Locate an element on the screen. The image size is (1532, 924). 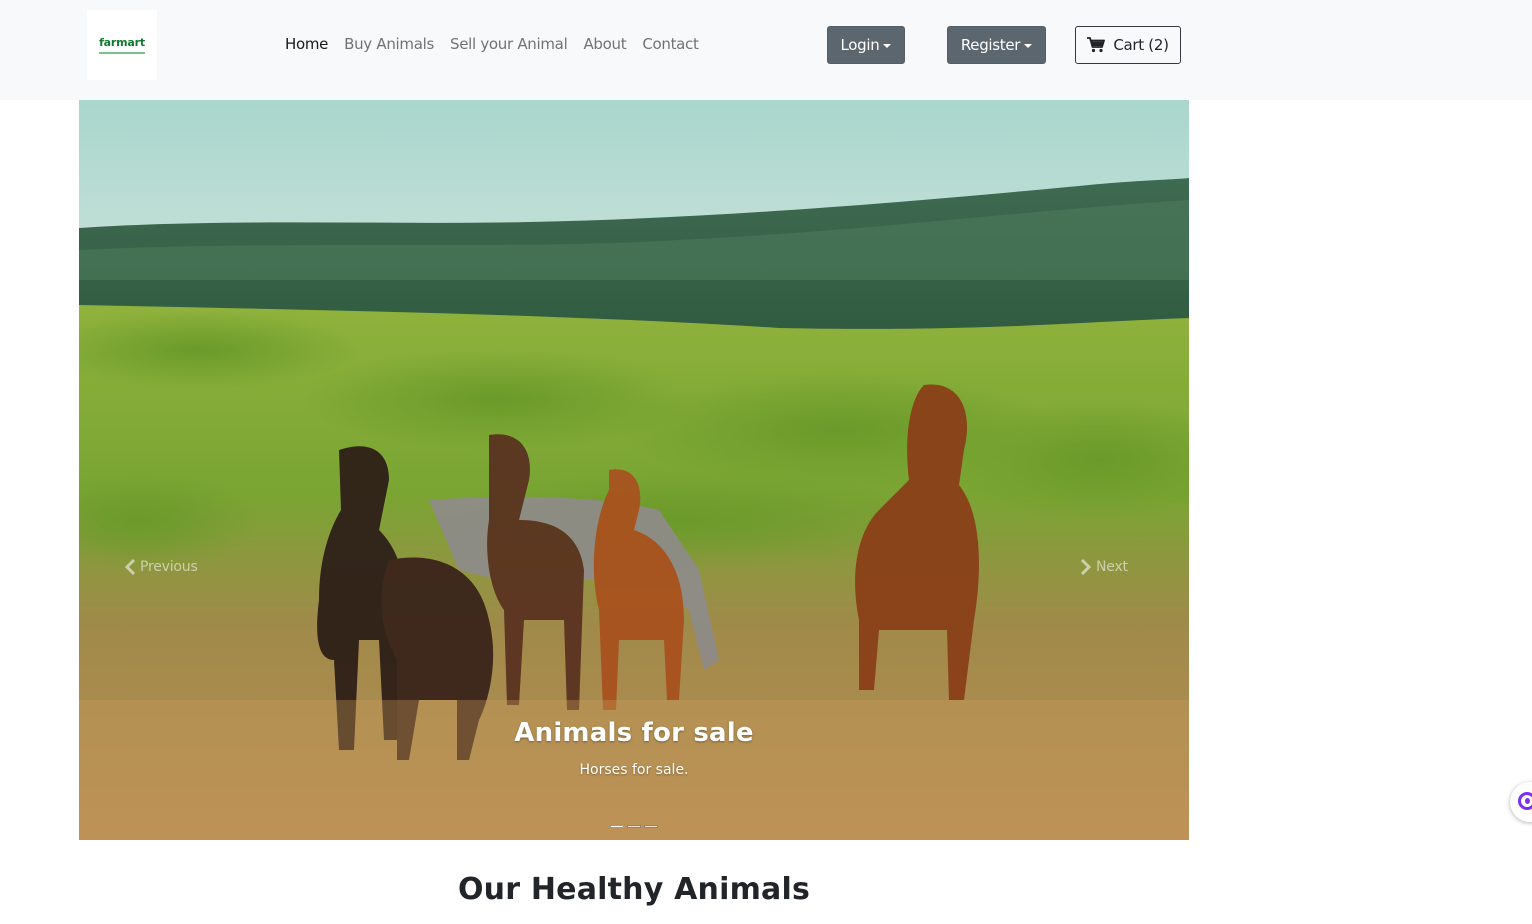
nav-link-sell-animal: Sell your Animal is located at coordinates (509, 44).